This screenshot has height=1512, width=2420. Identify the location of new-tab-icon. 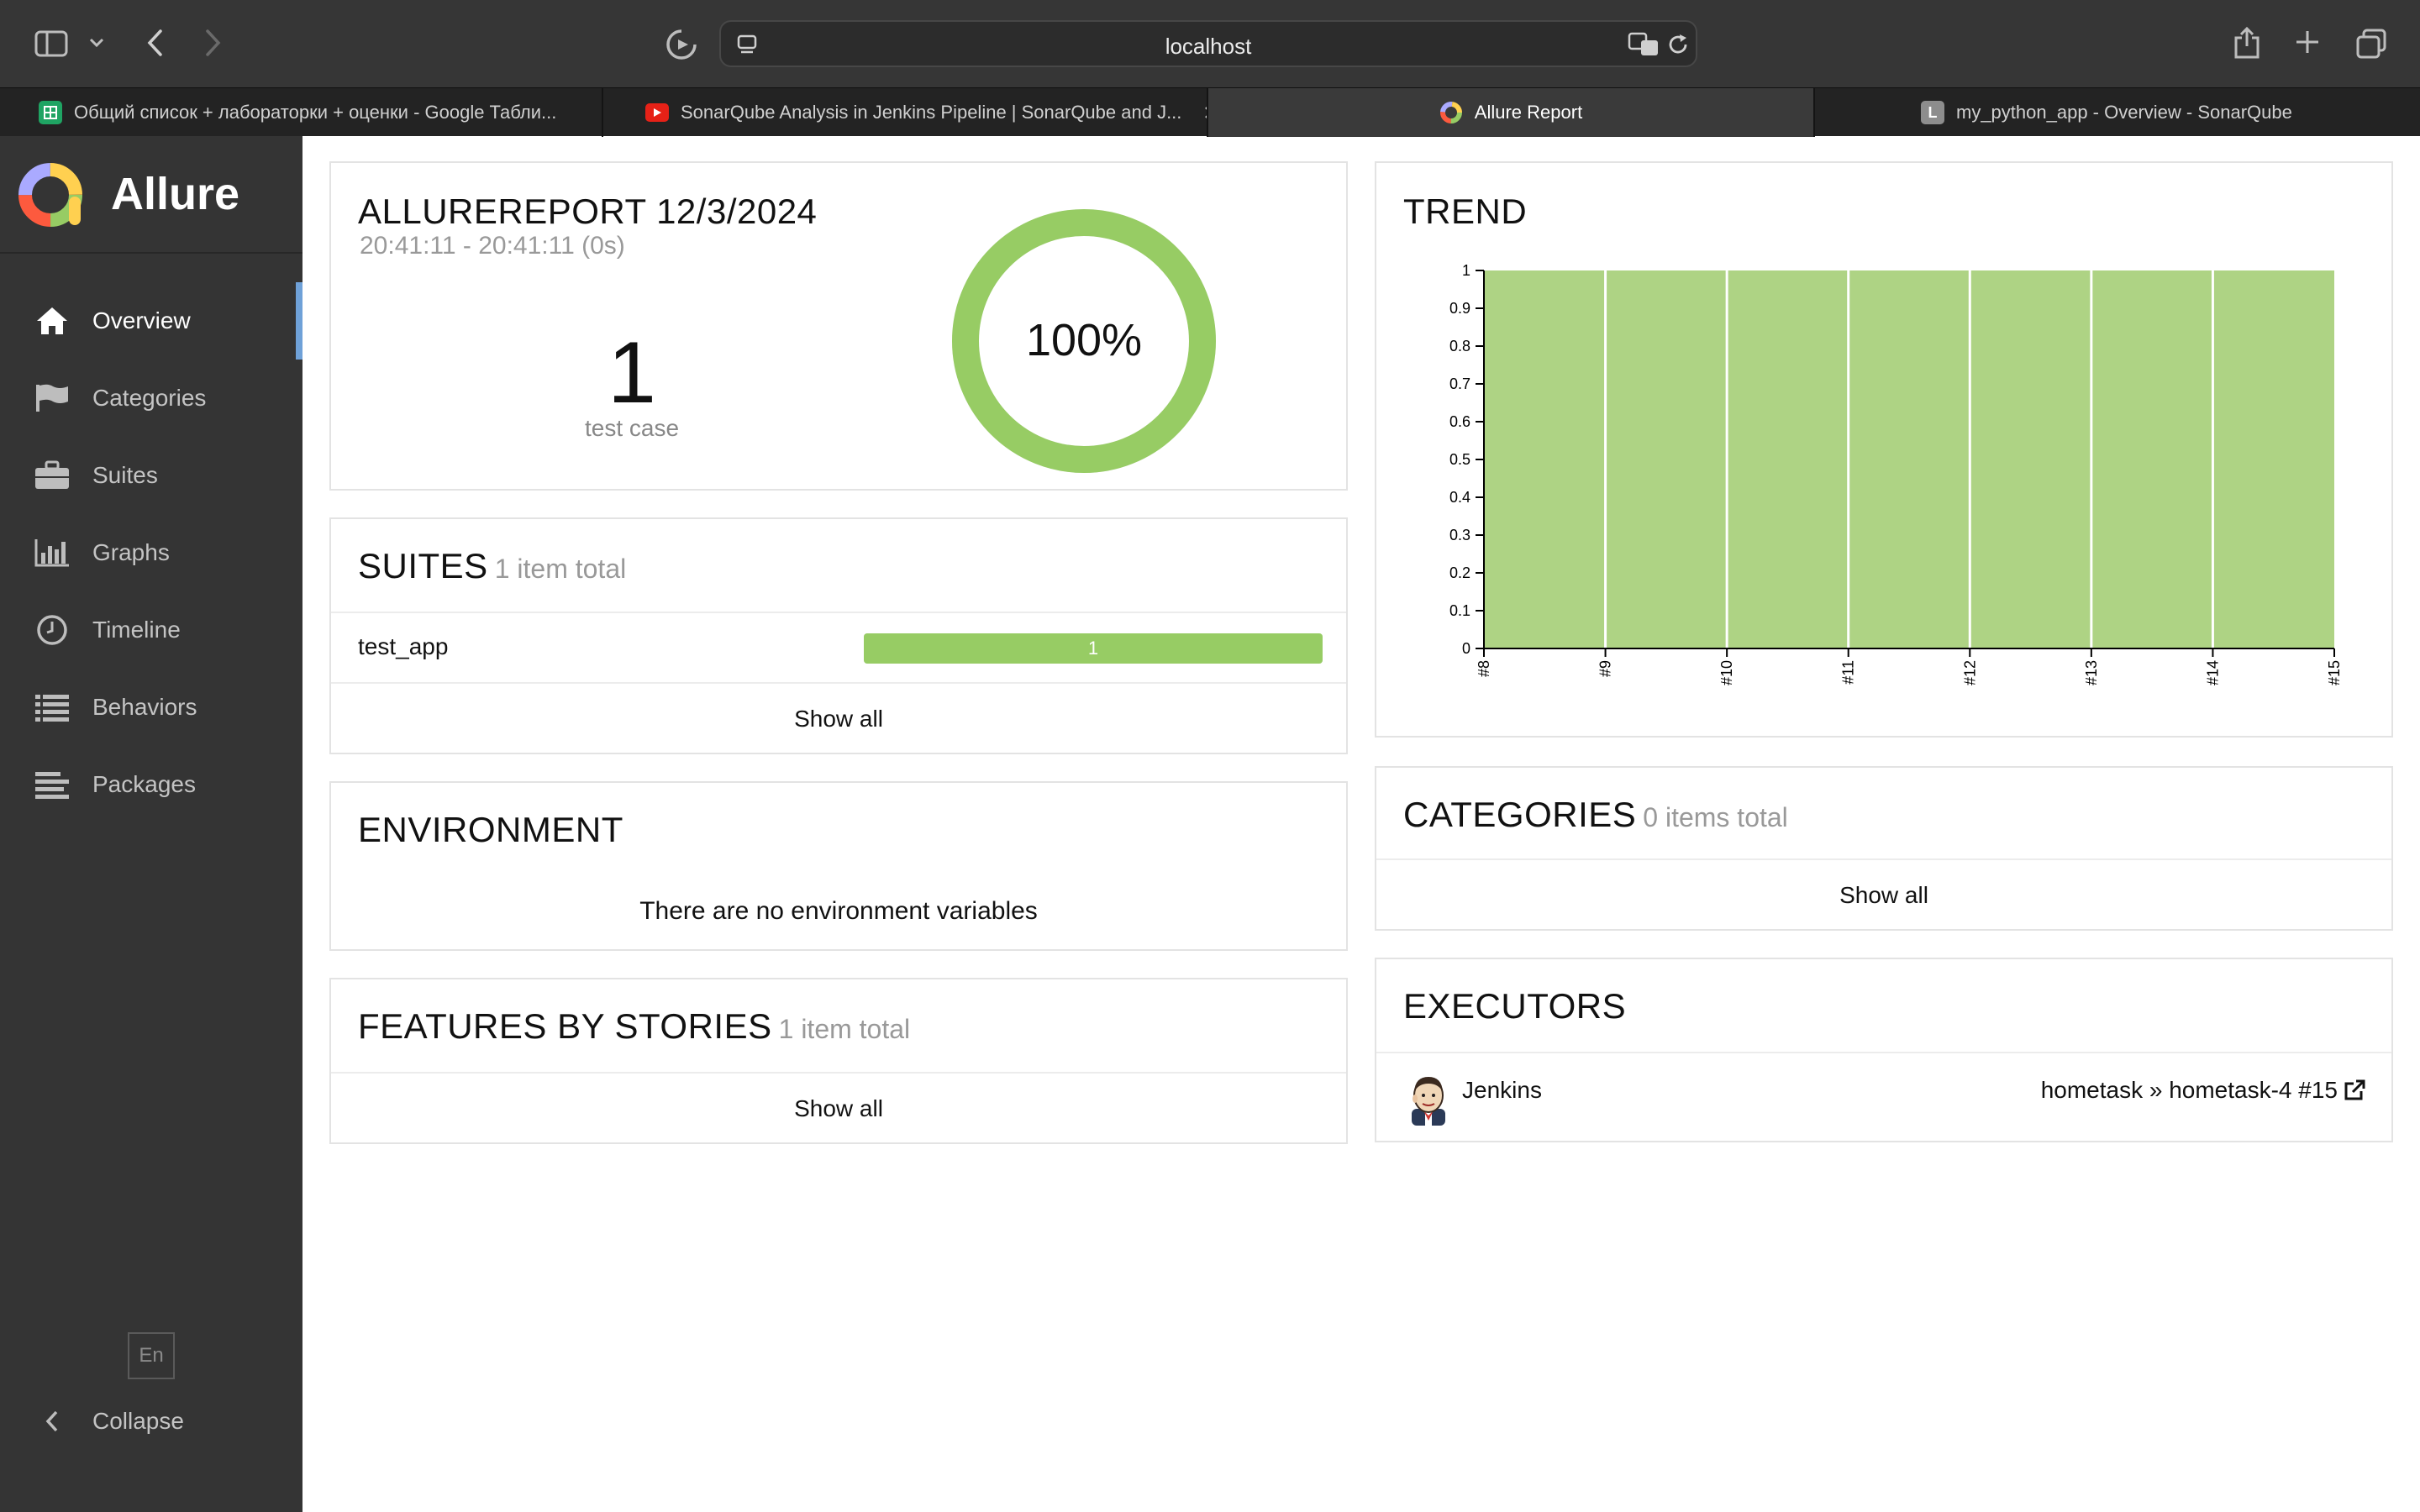
(2307, 42).